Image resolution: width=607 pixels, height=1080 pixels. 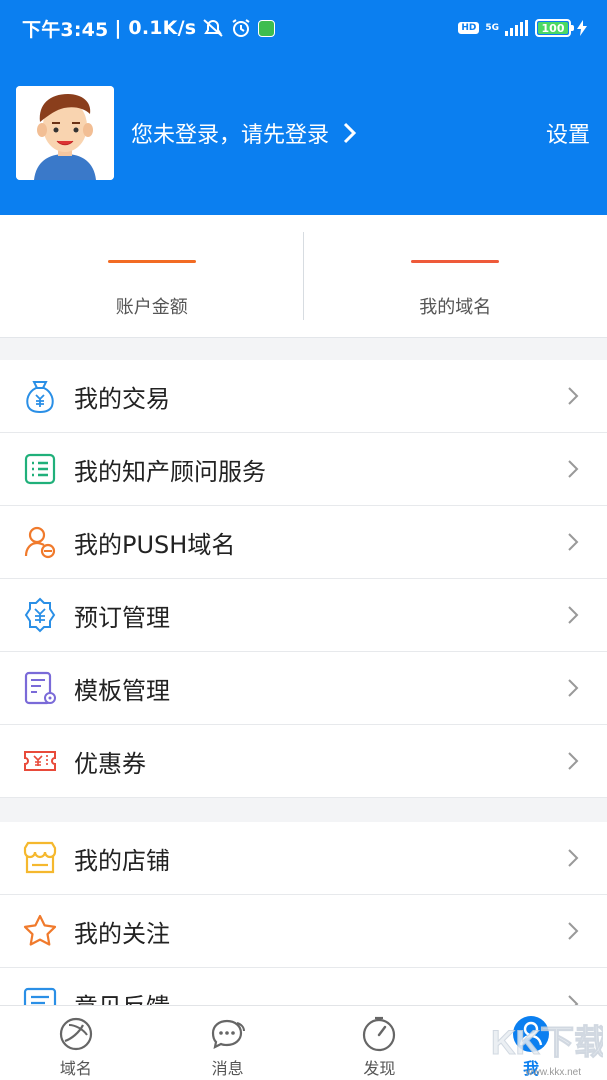 What do you see at coordinates (267, 28) in the screenshot?
I see `app-notification-icon` at bounding box center [267, 28].